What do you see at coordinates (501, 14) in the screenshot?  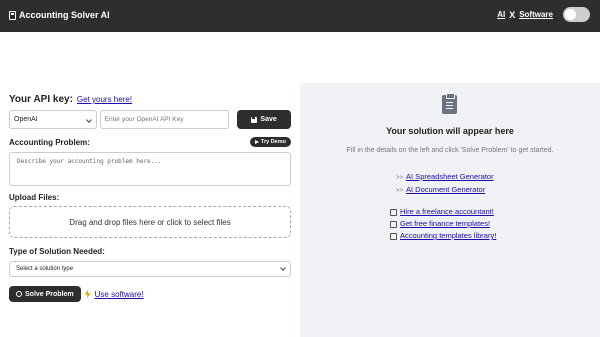 I see `nav-ai-link: AI` at bounding box center [501, 14].